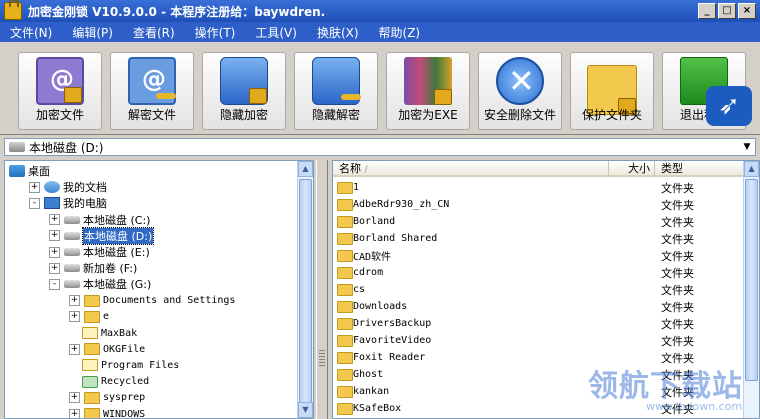  What do you see at coordinates (140, 365) in the screenshot?
I see `tree-node-label: Program Files` at bounding box center [140, 365].